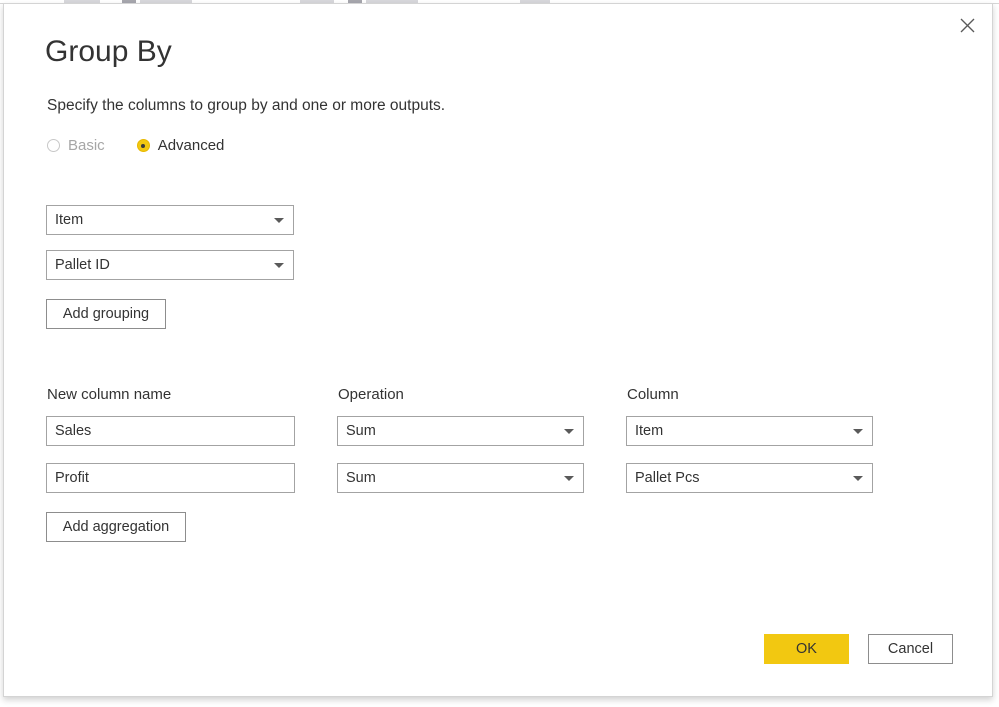  Describe the element at coordinates (653, 394) in the screenshot. I see `column-header-column: Column` at that location.